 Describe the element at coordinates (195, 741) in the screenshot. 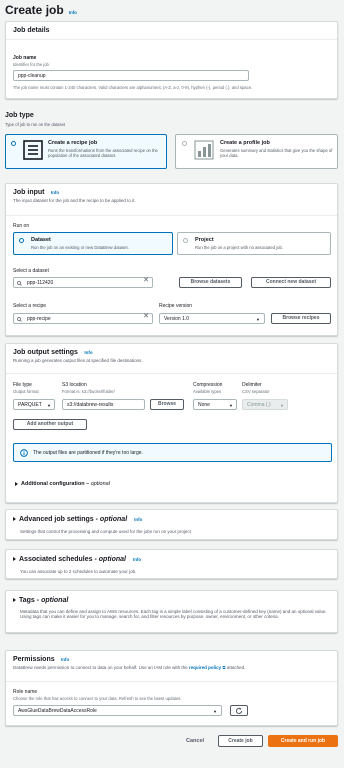

I see `cancel-button: Cancel` at that location.